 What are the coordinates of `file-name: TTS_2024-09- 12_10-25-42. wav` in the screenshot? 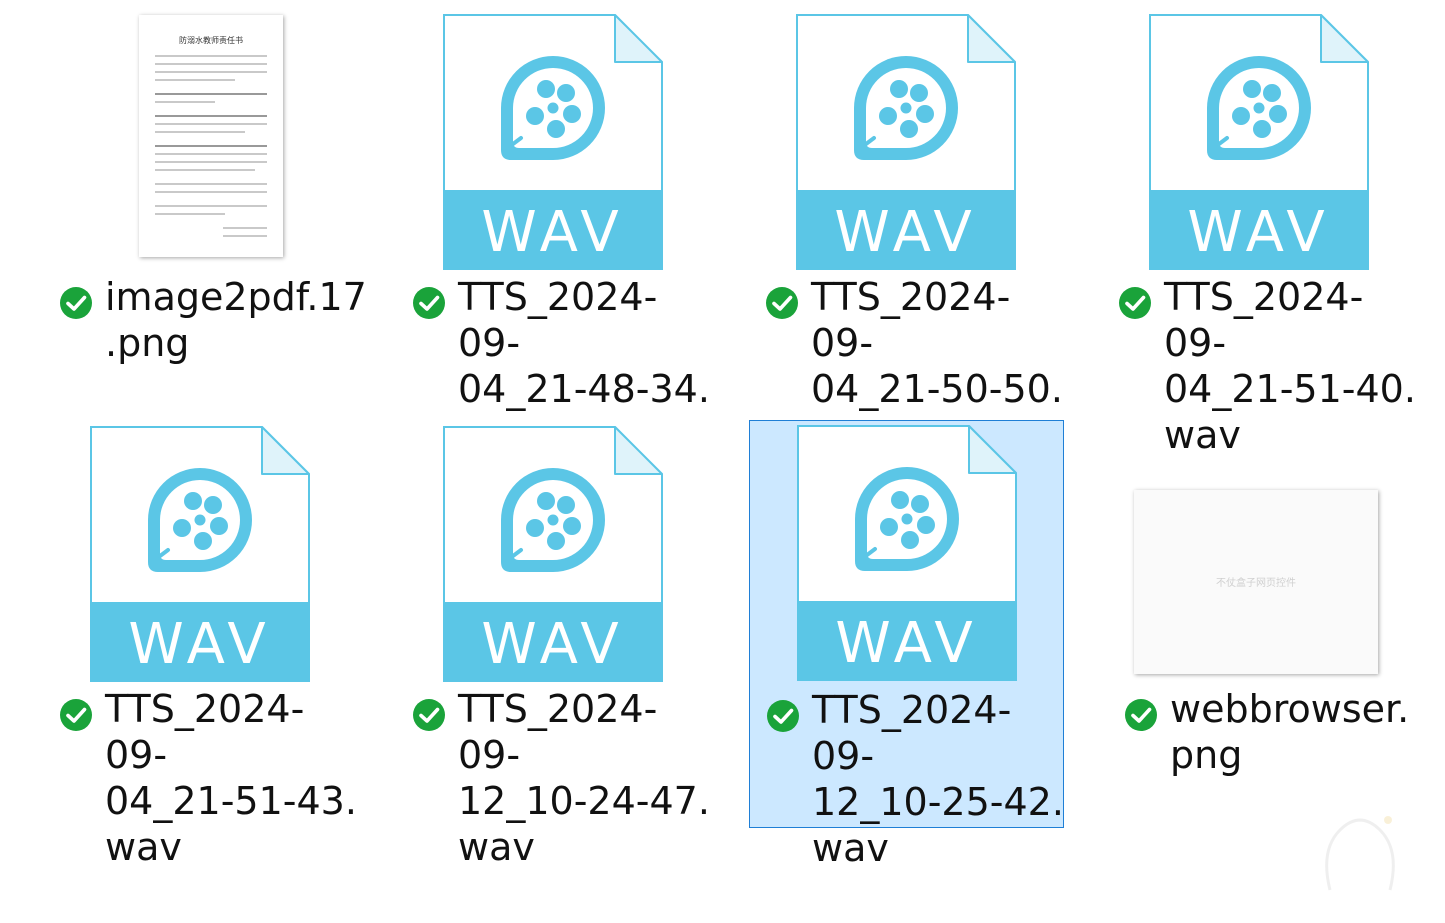 It's located at (942, 779).